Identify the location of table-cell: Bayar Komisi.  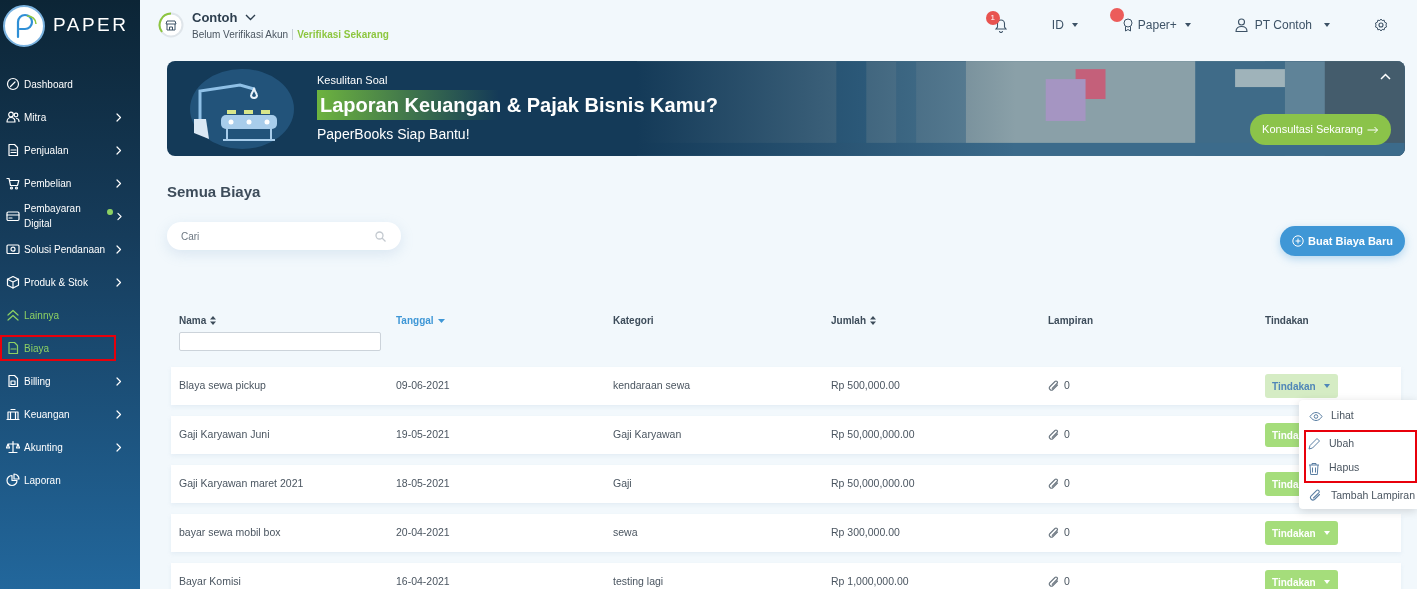
(210, 581).